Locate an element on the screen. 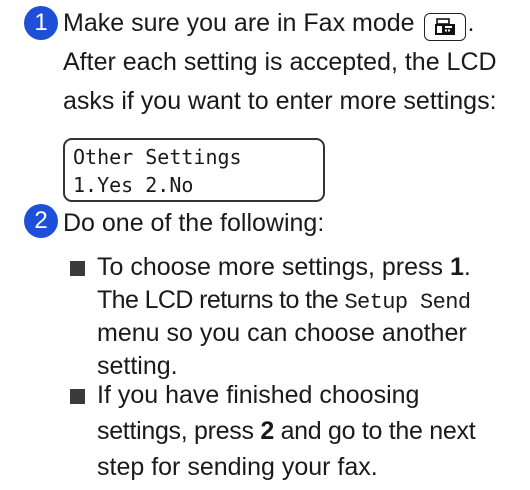 This screenshot has height=490, width=530. bullet2-line2-text: settings, press is located at coordinates (179, 431).